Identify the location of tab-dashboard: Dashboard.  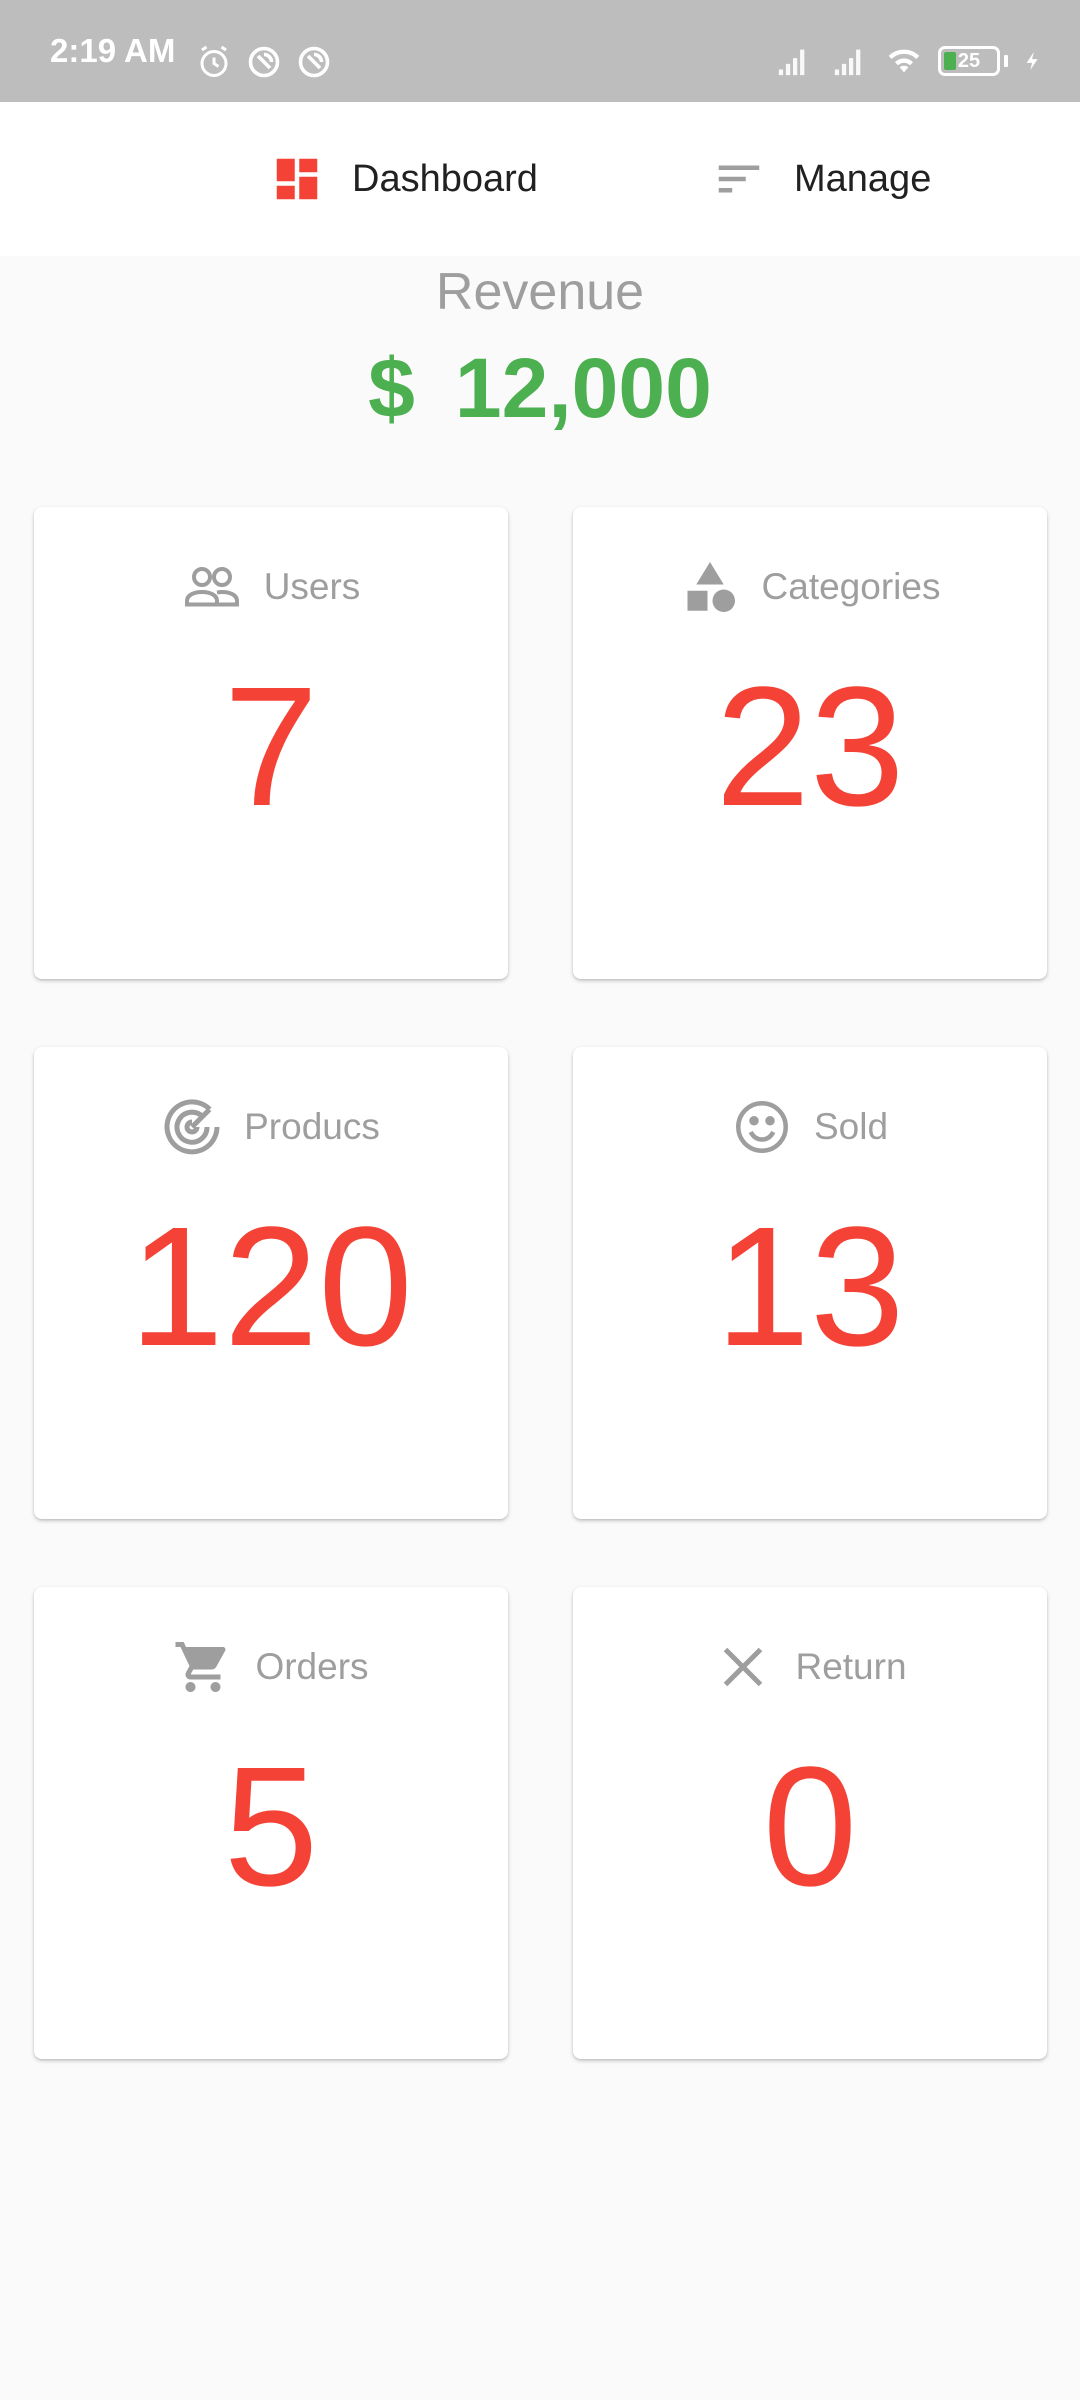
(404, 179).